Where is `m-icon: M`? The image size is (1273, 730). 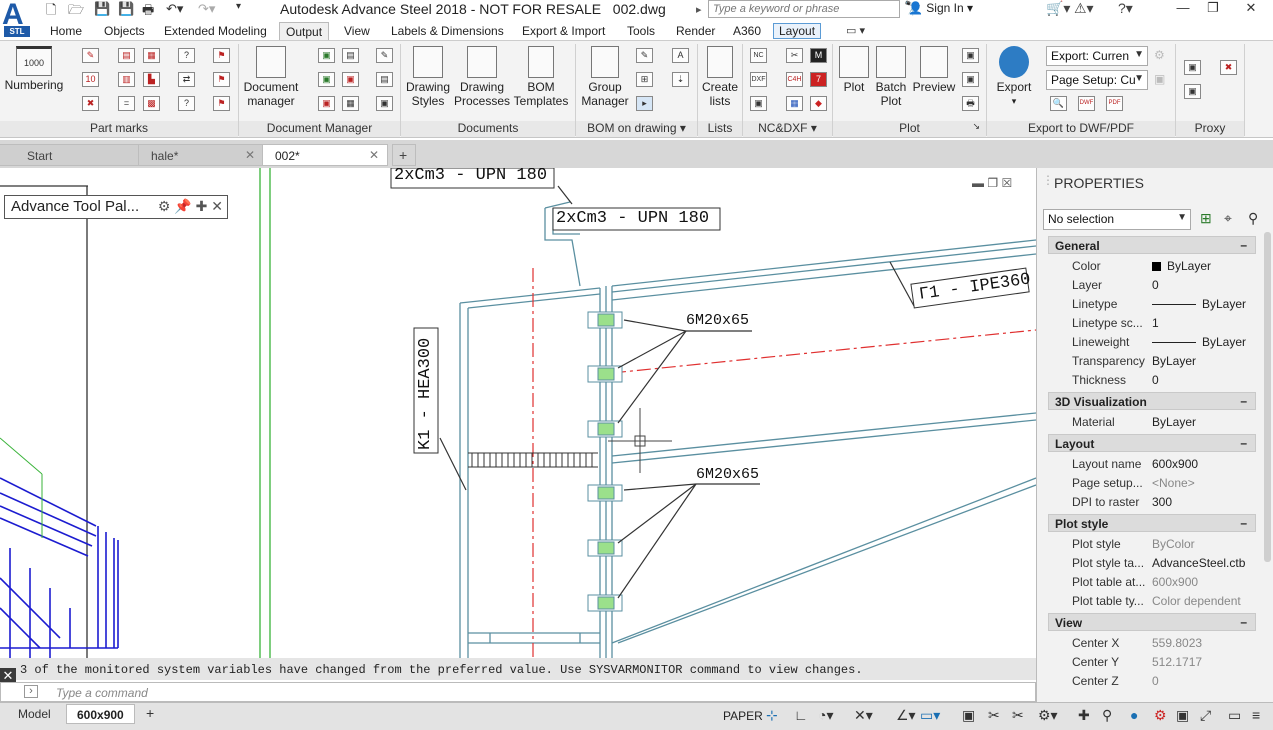
m-icon: M is located at coordinates (818, 55).